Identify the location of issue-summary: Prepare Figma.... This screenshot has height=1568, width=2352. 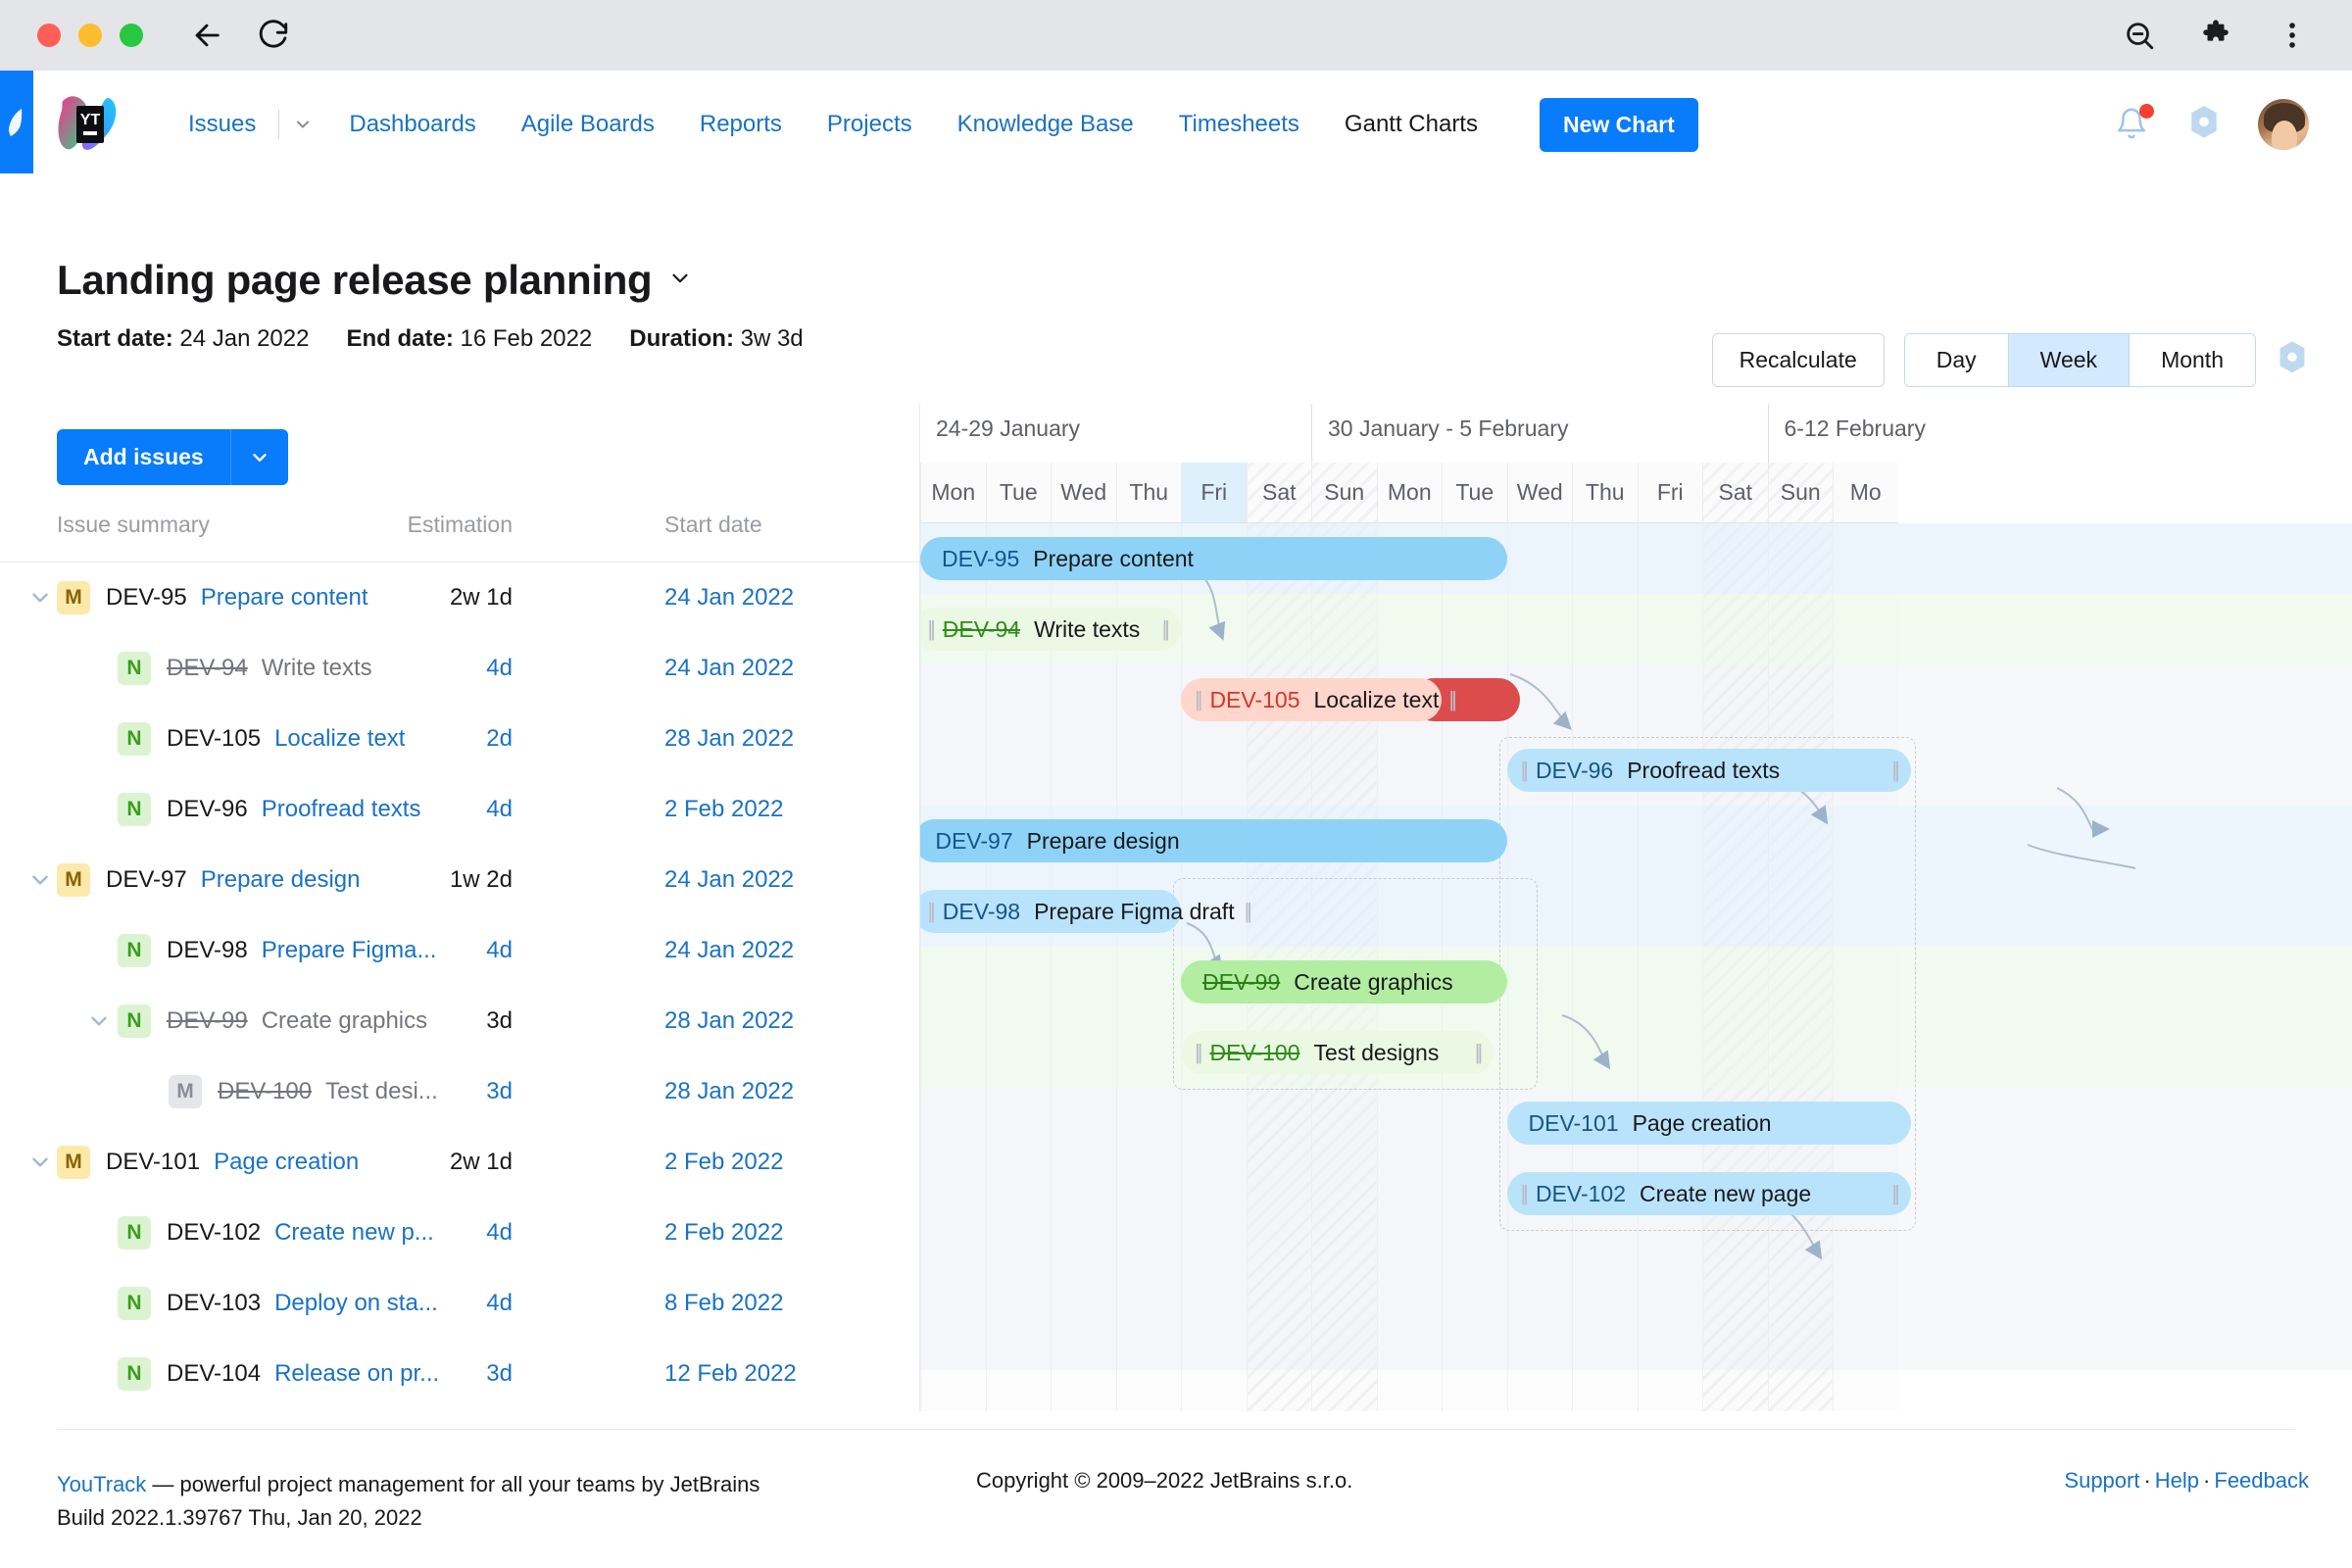
(349, 950).